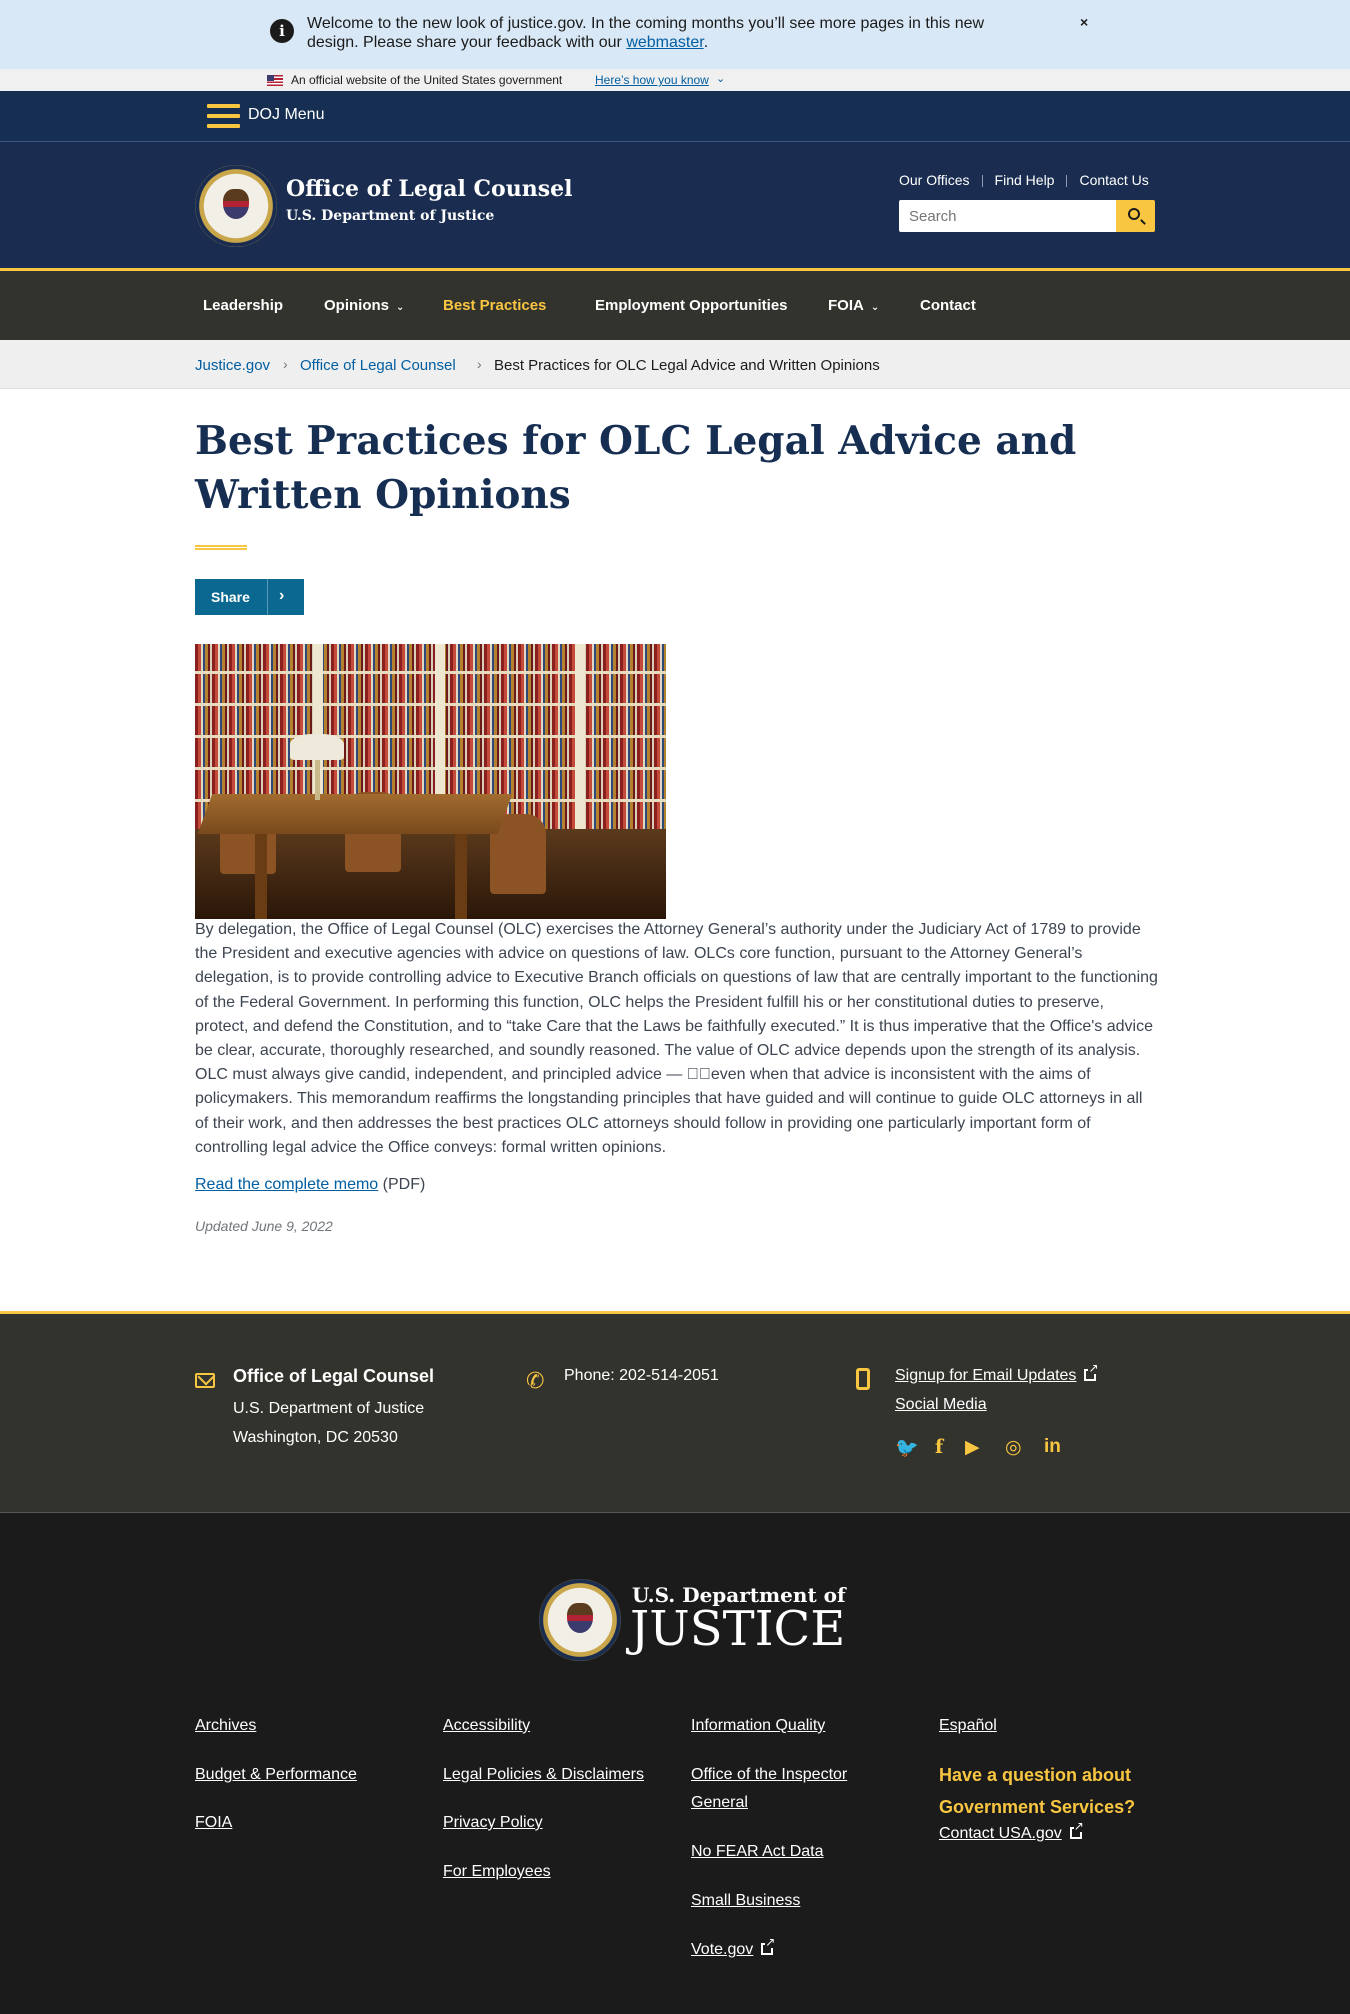 The height and width of the screenshot is (2014, 1350). Describe the element at coordinates (329, 1408) in the screenshot. I see `footer-dept: U.S. Department of Justice` at that location.